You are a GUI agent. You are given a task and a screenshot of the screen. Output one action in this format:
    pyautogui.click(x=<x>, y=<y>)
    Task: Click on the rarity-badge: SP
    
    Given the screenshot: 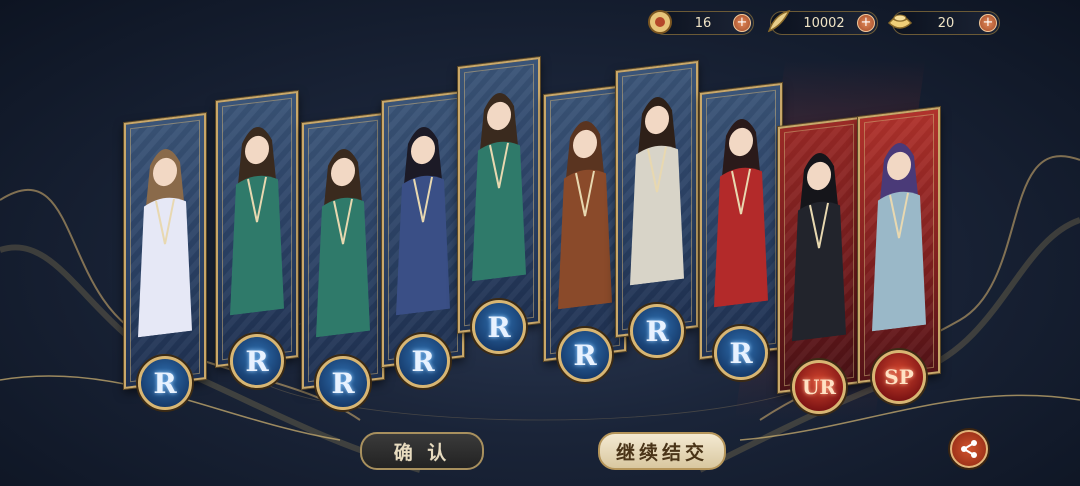 What is the action you would take?
    pyautogui.click(x=899, y=377)
    